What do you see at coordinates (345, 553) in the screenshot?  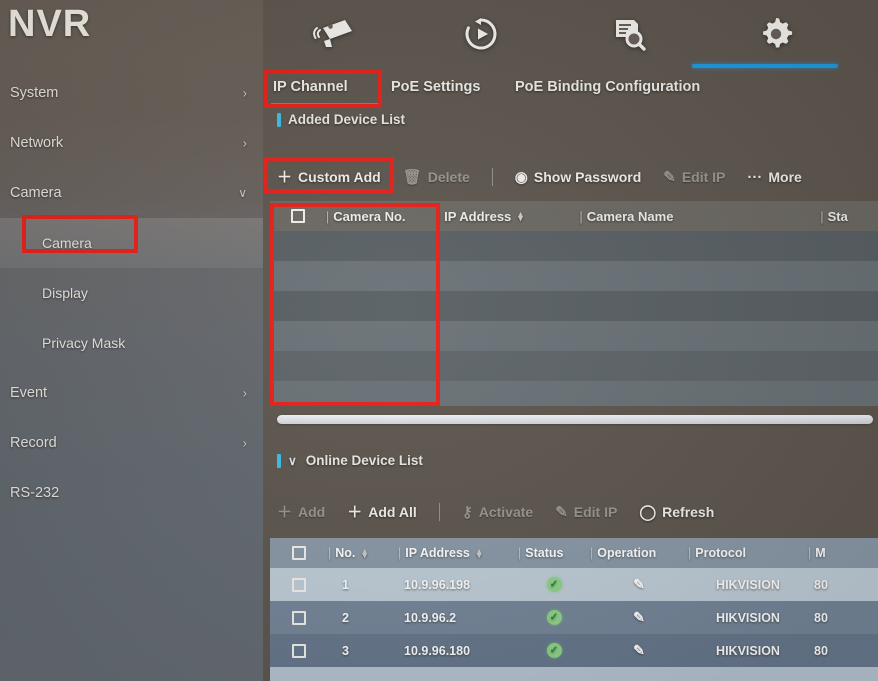 I see `column-label: No.` at bounding box center [345, 553].